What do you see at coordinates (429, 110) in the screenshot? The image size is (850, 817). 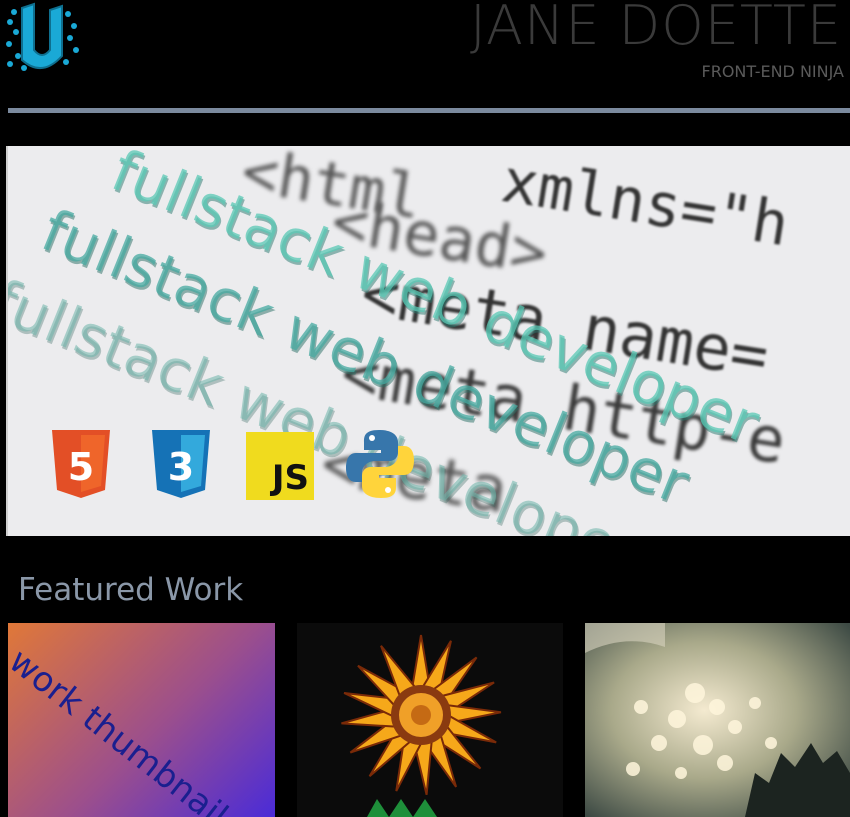 I see `header-divider` at bounding box center [429, 110].